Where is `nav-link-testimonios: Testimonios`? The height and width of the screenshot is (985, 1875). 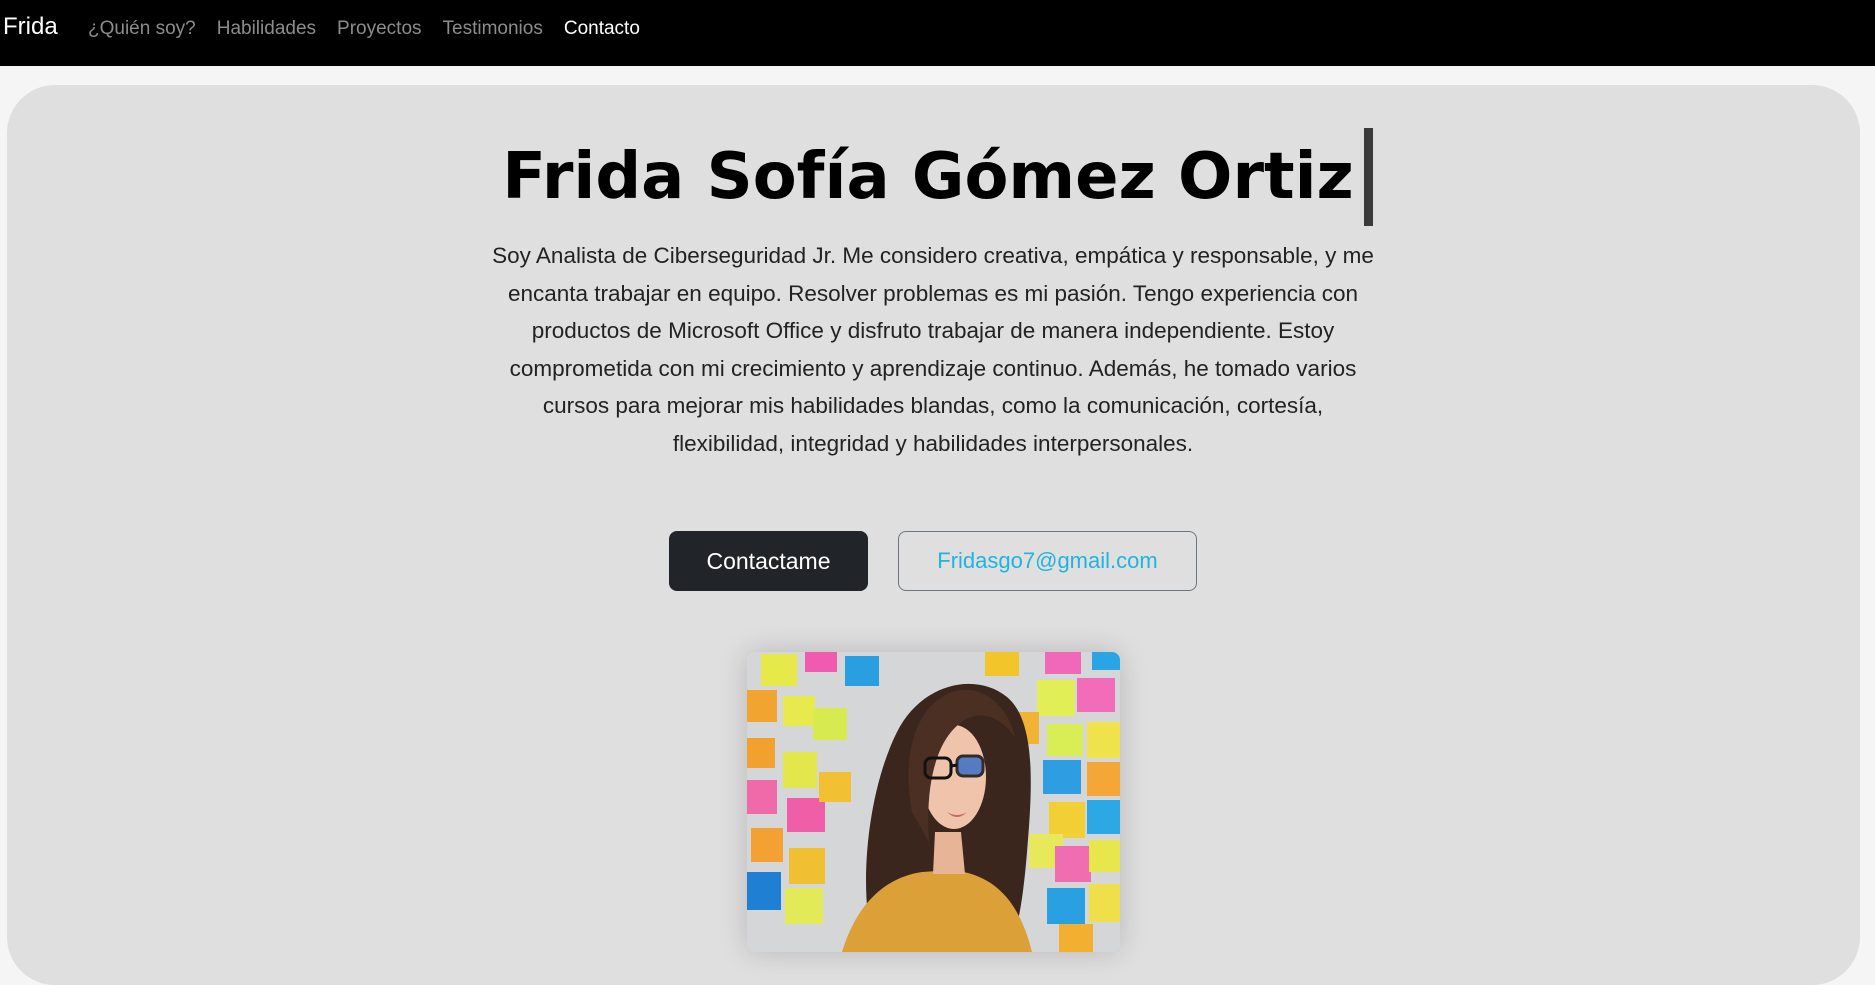
nav-link-testimonios: Testimonios is located at coordinates (493, 29).